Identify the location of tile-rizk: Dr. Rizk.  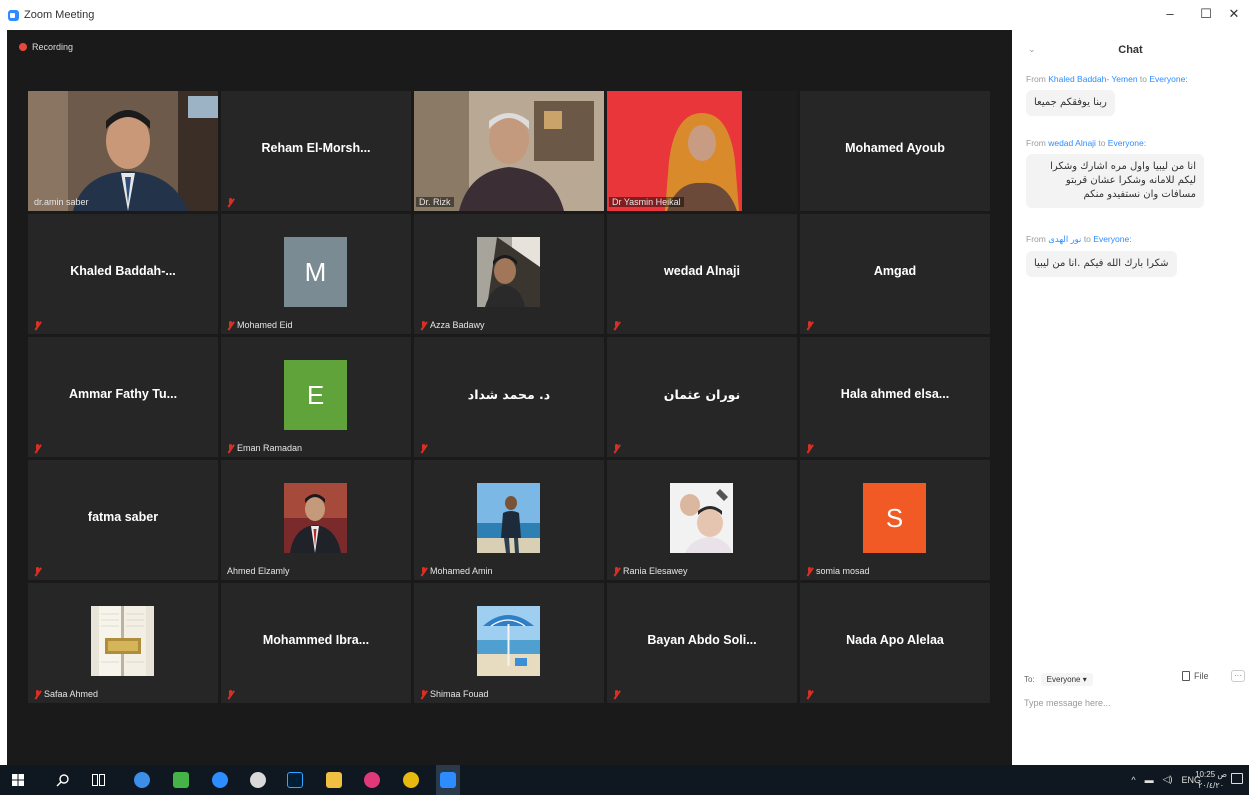
(509, 151).